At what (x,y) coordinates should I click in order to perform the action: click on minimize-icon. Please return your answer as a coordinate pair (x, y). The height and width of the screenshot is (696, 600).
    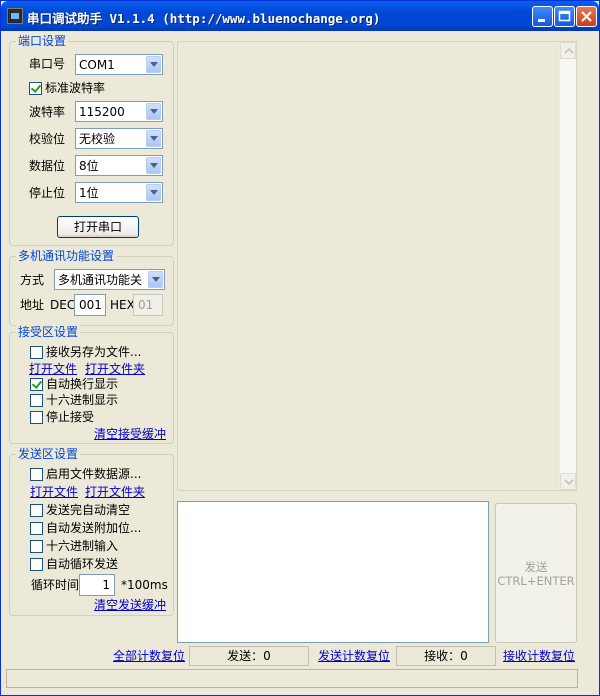
    Looking at the image, I should click on (541, 20).